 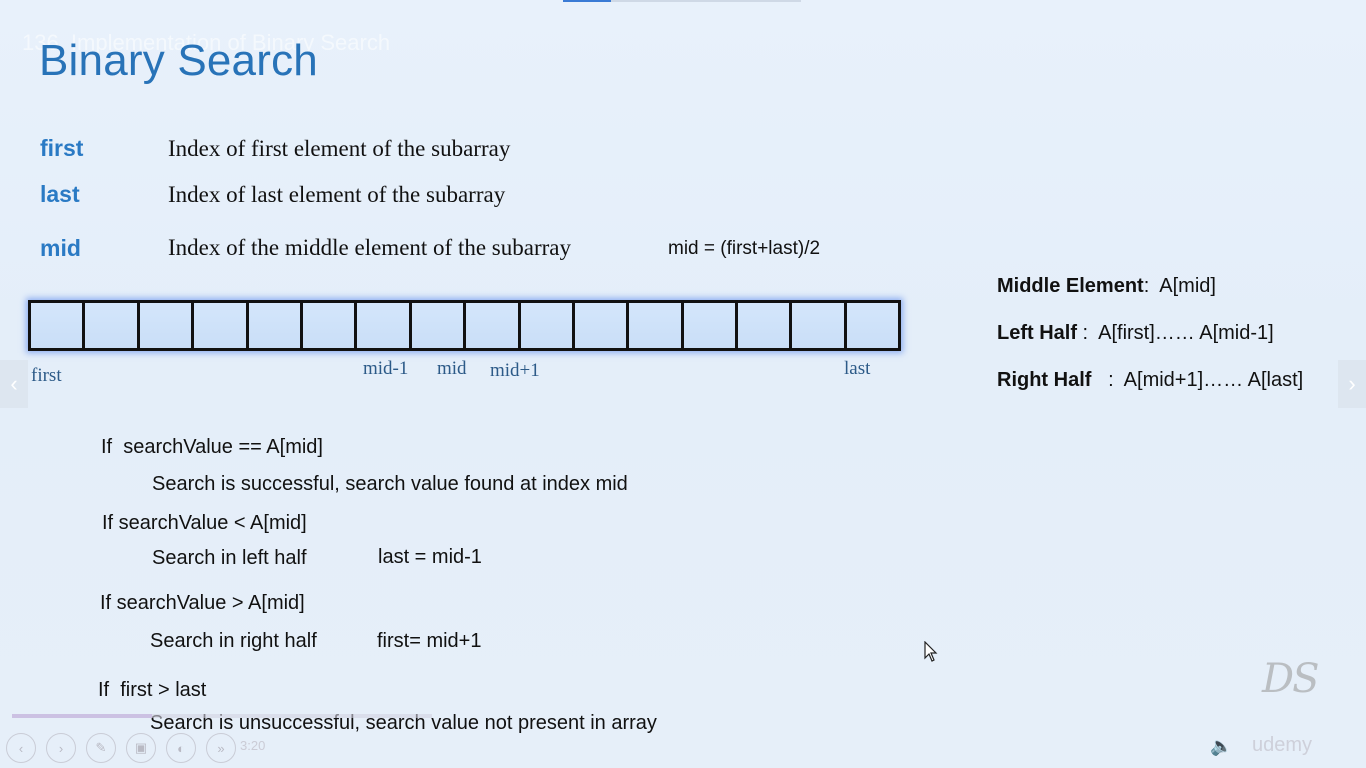 What do you see at coordinates (229, 558) in the screenshot?
I see `result-less: Search in left half` at bounding box center [229, 558].